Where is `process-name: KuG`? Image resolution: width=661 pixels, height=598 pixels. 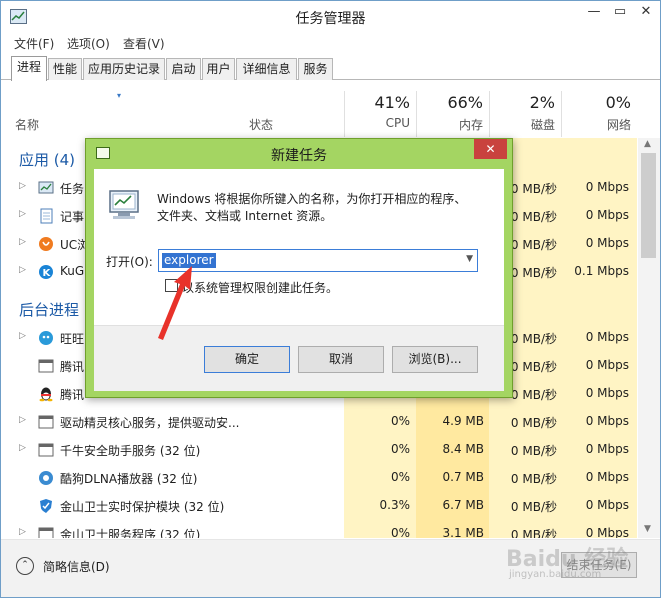
process-name: KuG is located at coordinates (72, 271).